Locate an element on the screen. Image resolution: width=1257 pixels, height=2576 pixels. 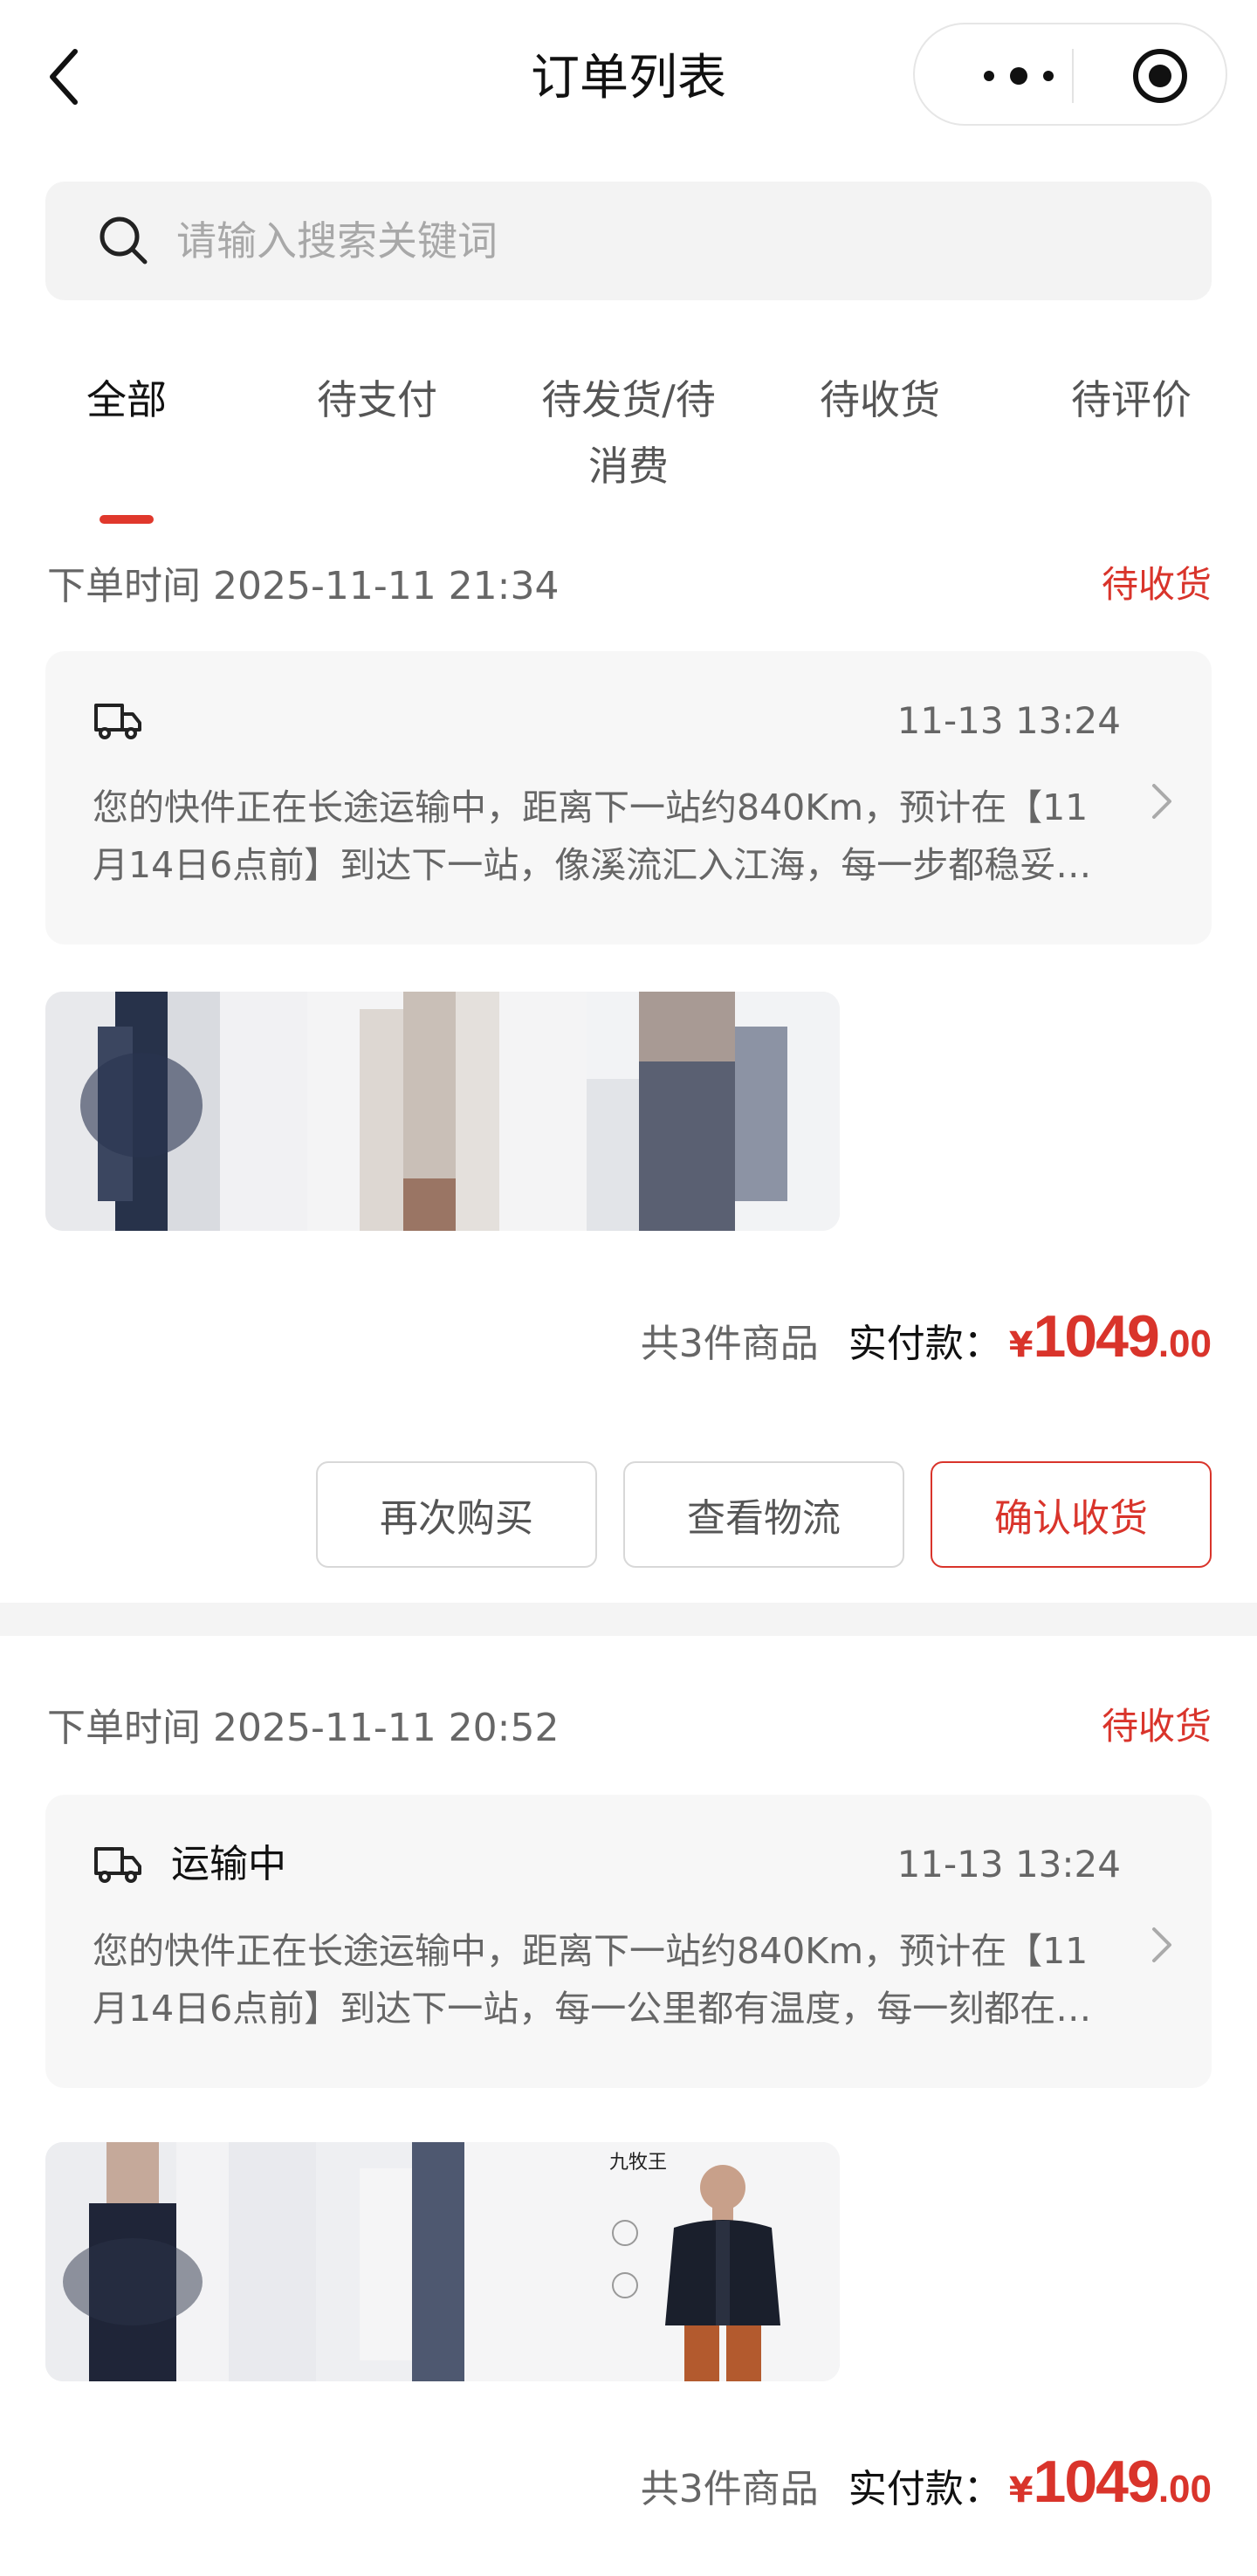
tab-pending-review: 待评价 is located at coordinates (1132, 400).